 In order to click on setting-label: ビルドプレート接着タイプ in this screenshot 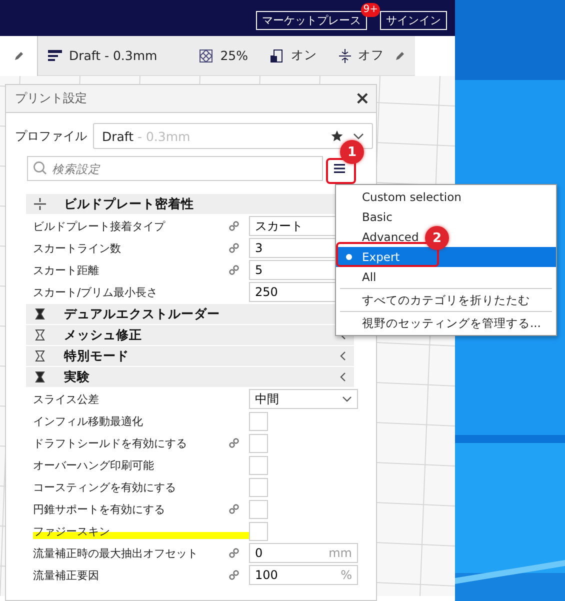, I will do `click(99, 226)`.